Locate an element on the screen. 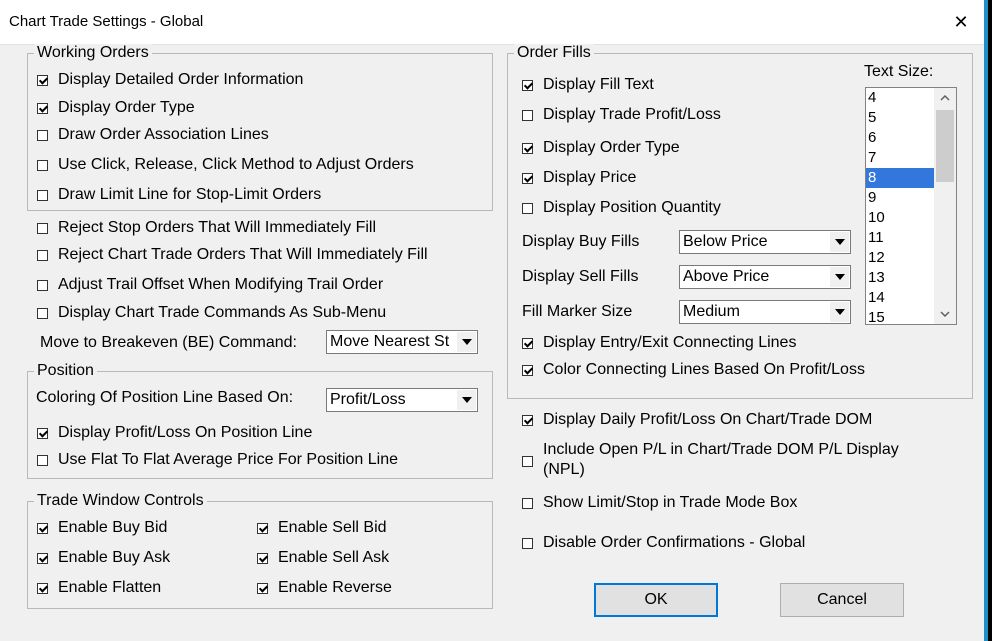 Image resolution: width=992 pixels, height=641 pixels. cb-draw-order-association-lines: Draw Order Association Lines is located at coordinates (153, 135).